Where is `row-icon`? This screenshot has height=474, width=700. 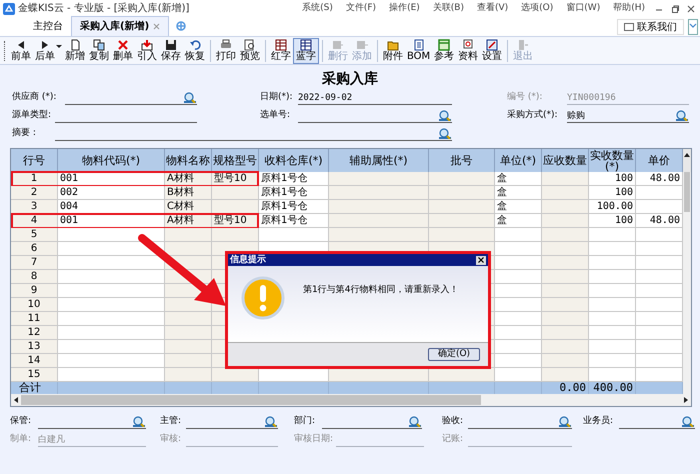 row-icon is located at coordinates (362, 45).